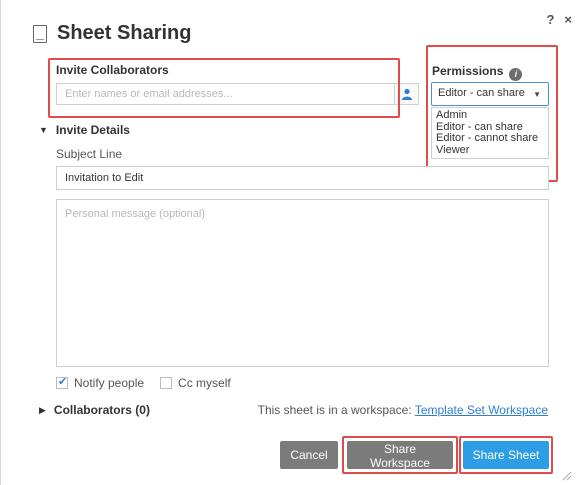 Image resolution: width=578 pixels, height=485 pixels. I want to click on cc-myself-label: Cc myself, so click(204, 383).